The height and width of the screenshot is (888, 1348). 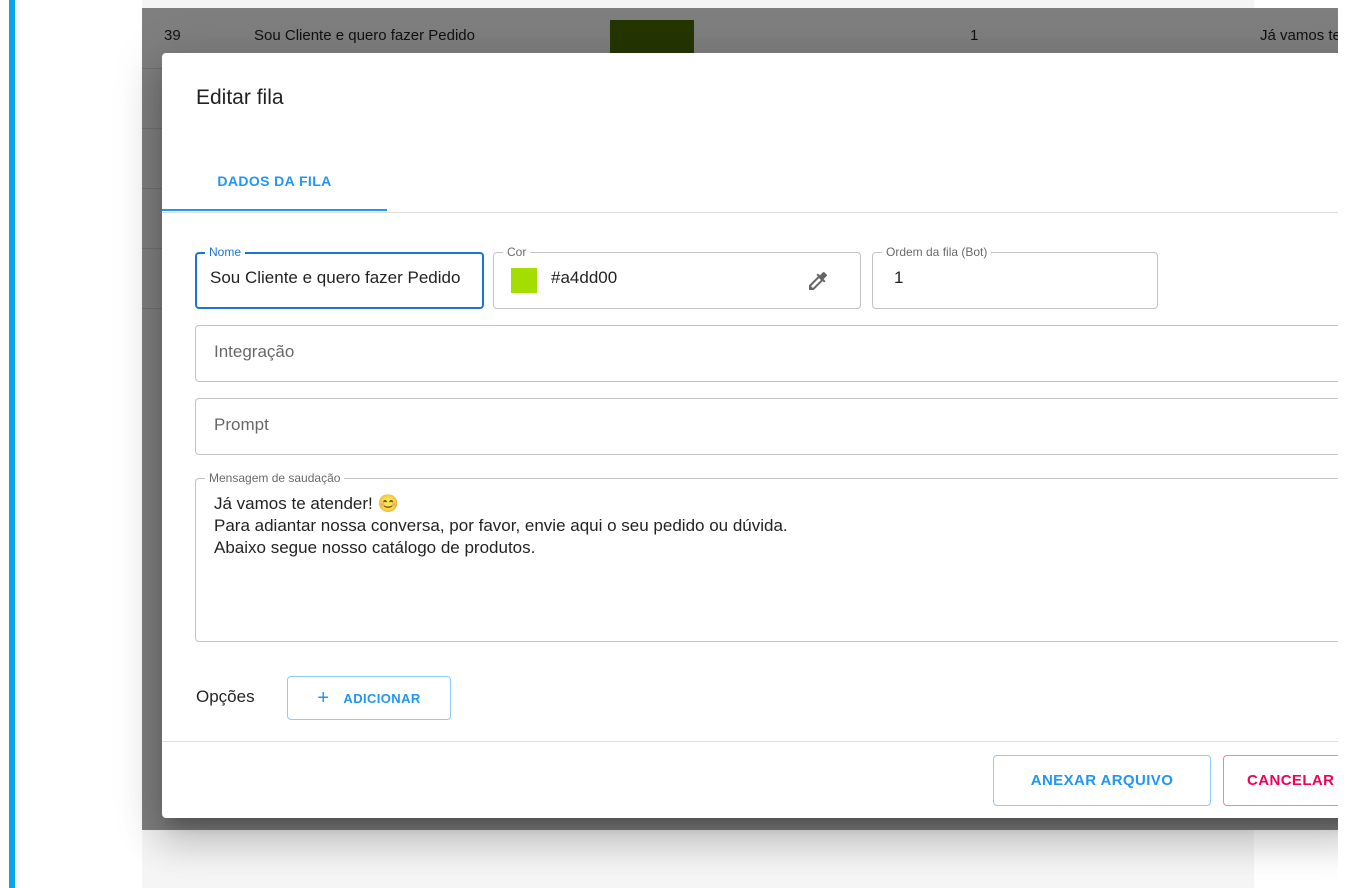 I want to click on cancel-button: CANCELAR, so click(x=1285, y=780).